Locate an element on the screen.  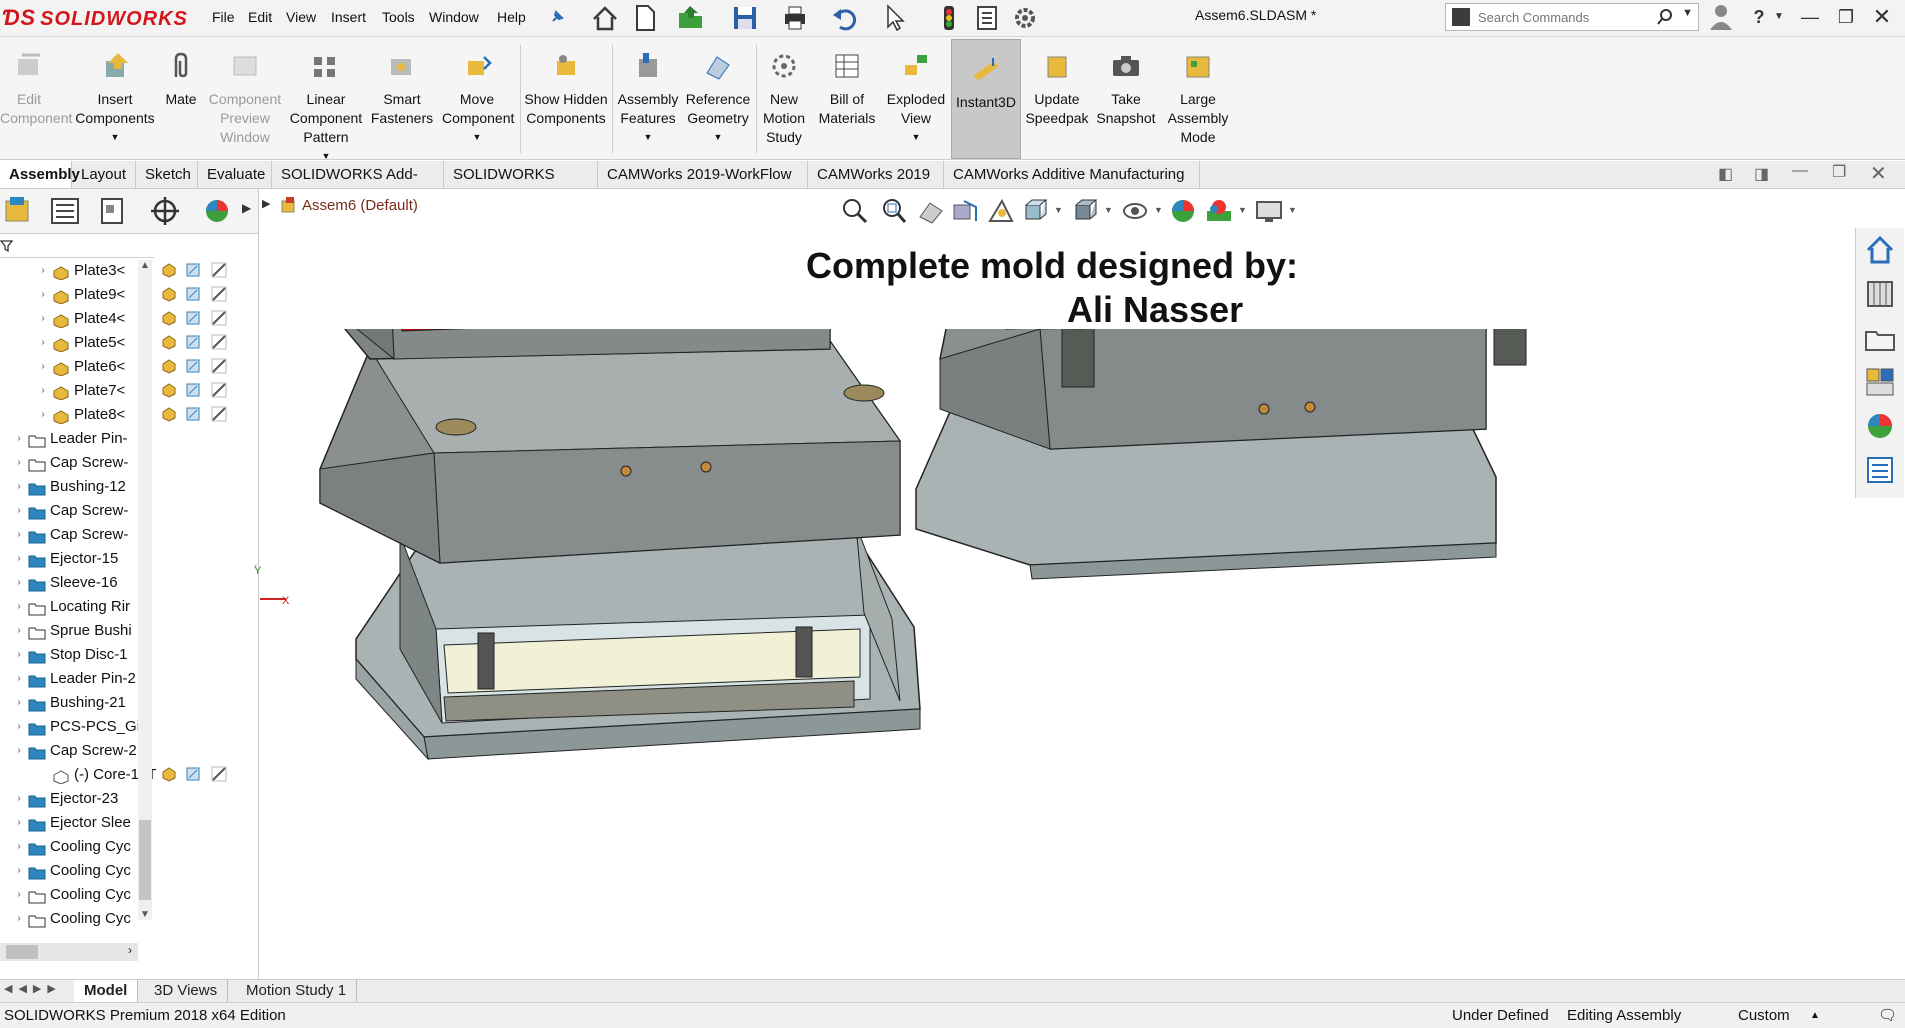
unit-system-selector: Custom is located at coordinates (1764, 1015).